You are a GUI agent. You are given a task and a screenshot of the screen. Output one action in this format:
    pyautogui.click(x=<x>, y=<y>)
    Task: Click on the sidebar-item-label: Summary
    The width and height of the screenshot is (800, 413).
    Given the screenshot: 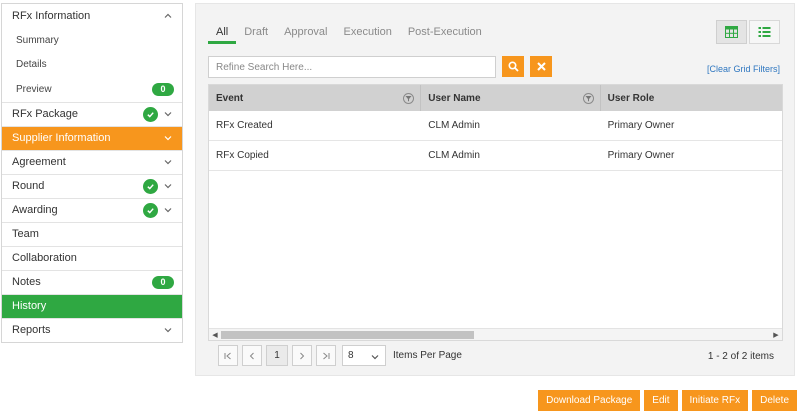 What is the action you would take?
    pyautogui.click(x=37, y=40)
    